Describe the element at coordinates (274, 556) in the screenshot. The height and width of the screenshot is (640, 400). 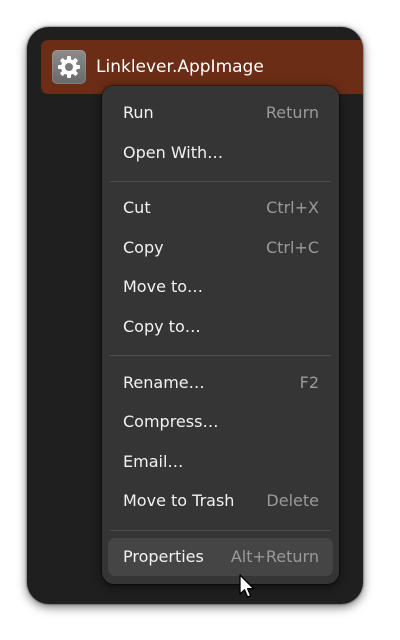
I see `menu-item-shortcut: Alt+Return` at that location.